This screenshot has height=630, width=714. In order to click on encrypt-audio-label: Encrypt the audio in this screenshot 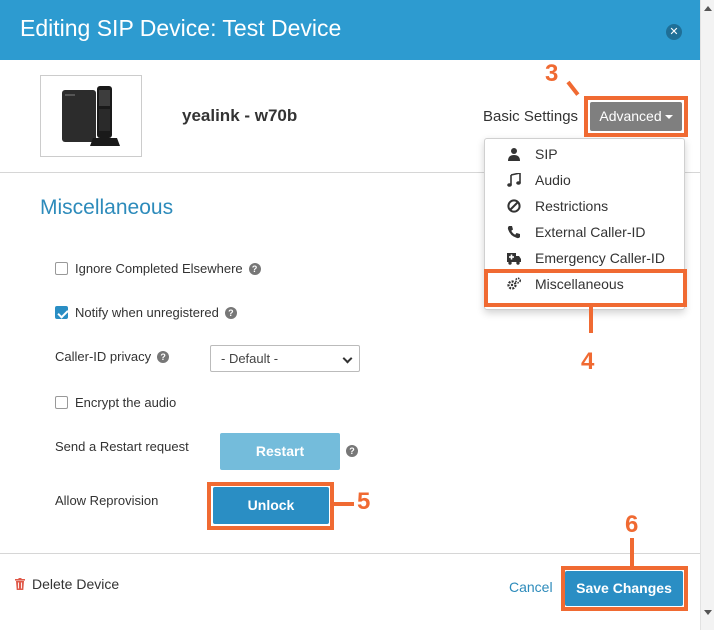, I will do `click(126, 402)`.